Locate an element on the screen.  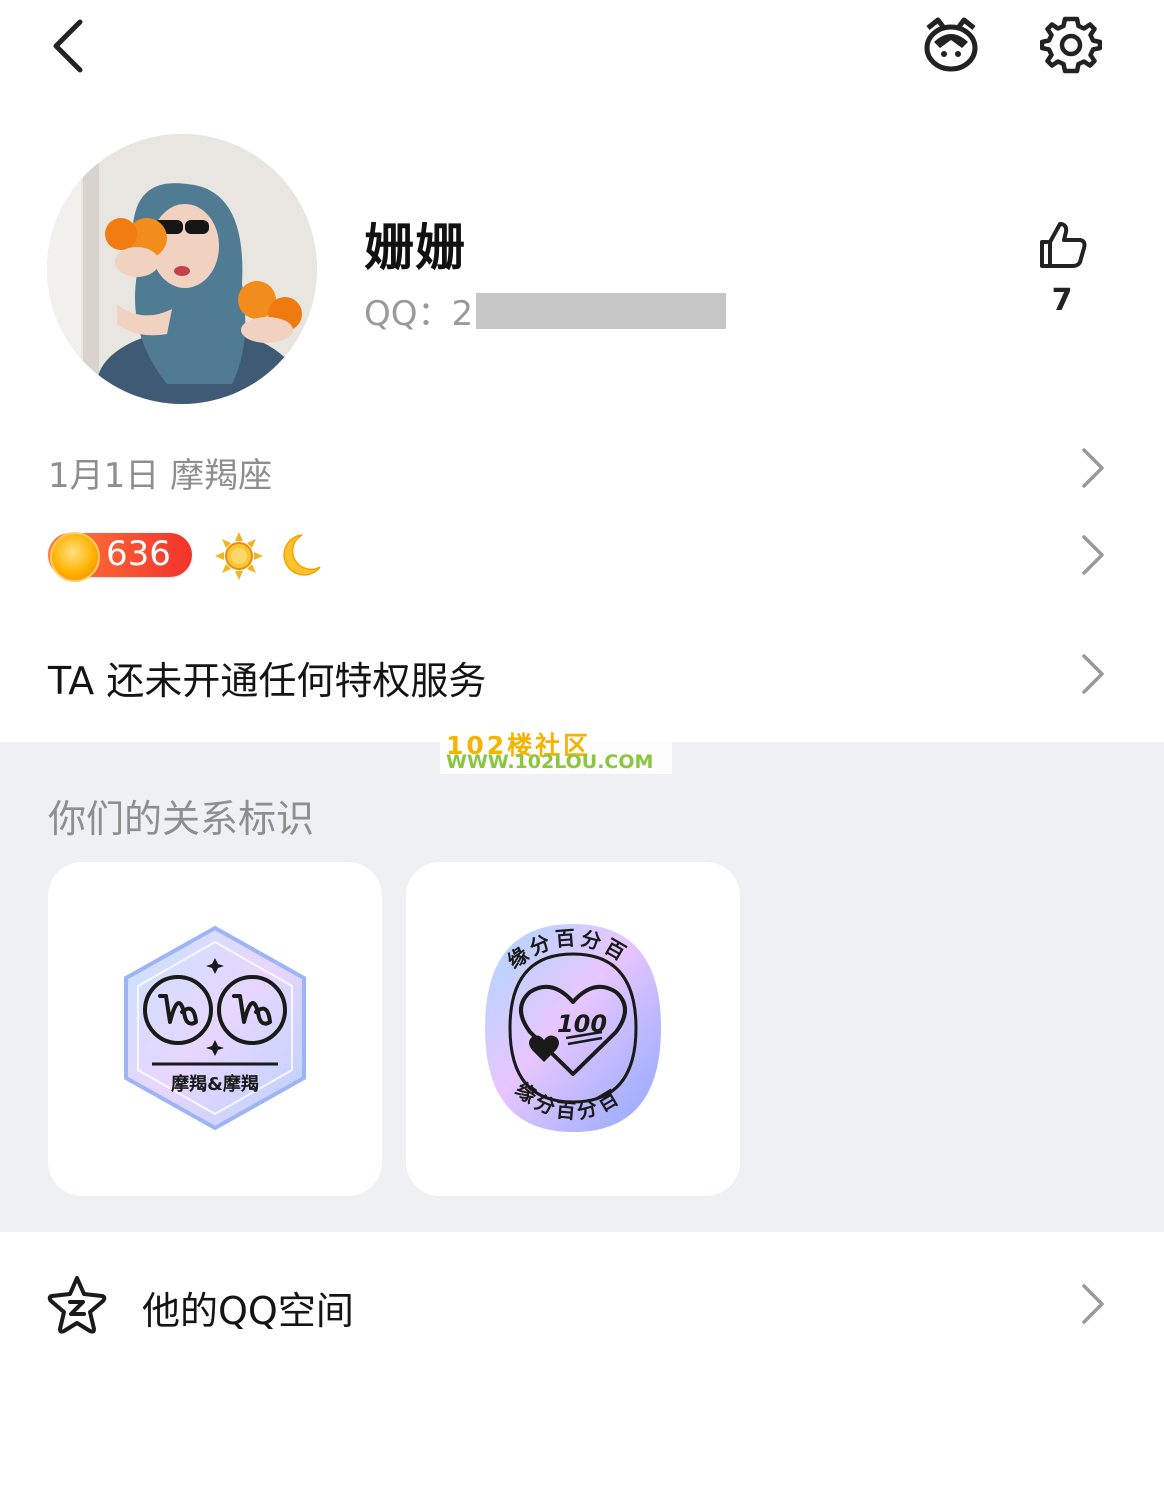
relationship-title: 你们的关系标识 is located at coordinates (181, 819).